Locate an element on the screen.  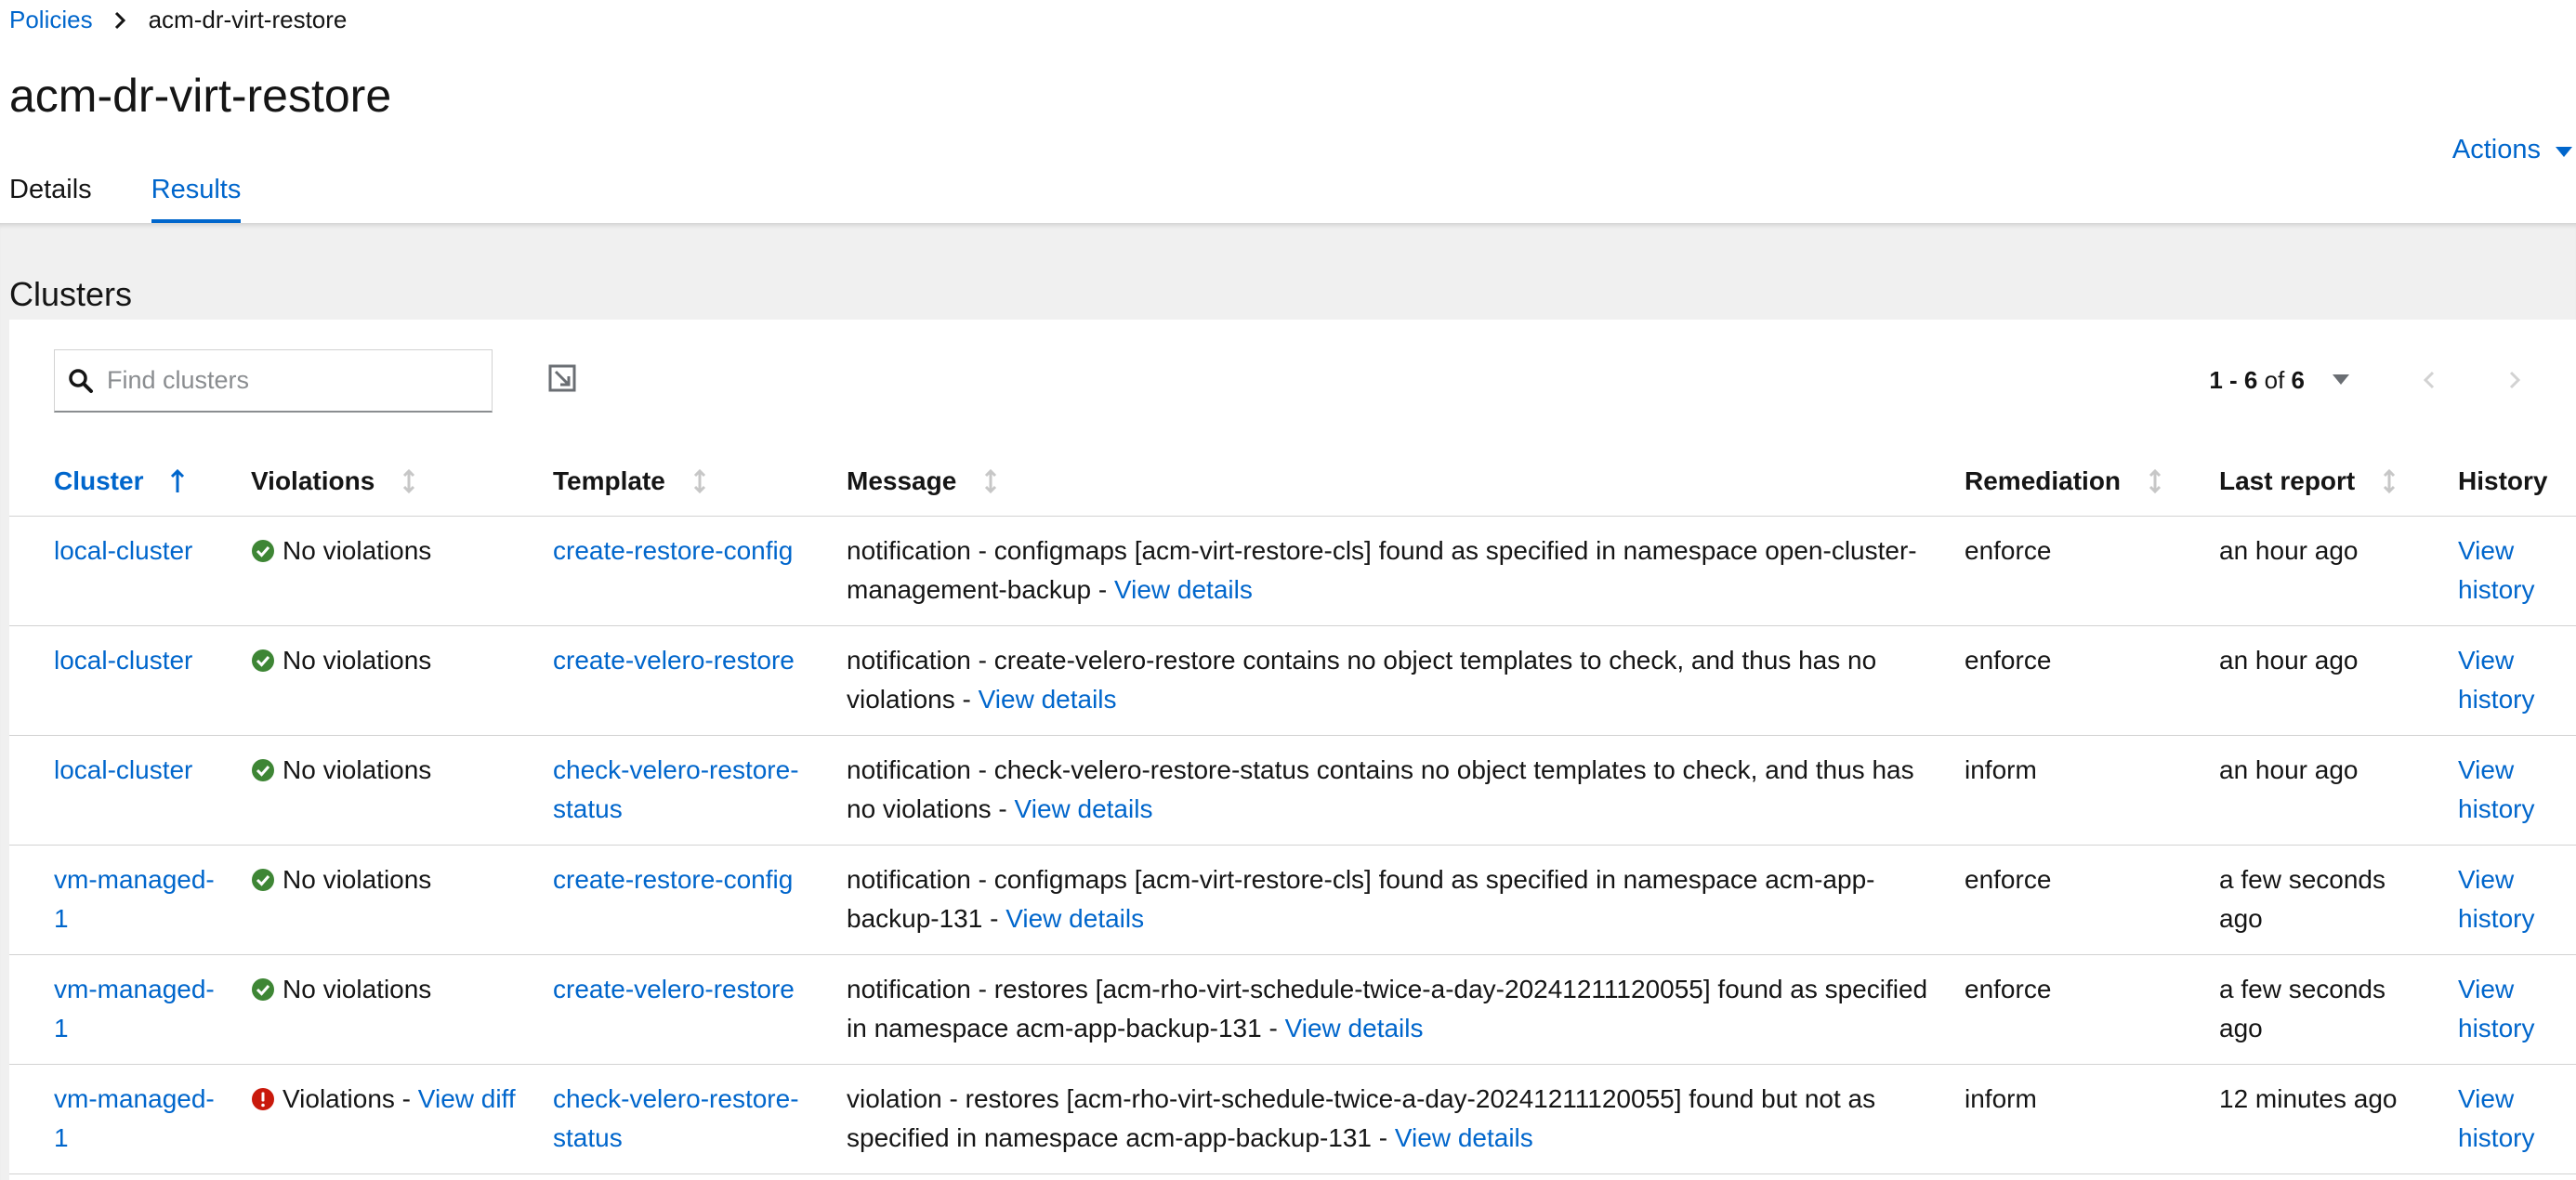
previous-page-icon is located at coordinates (2429, 380).